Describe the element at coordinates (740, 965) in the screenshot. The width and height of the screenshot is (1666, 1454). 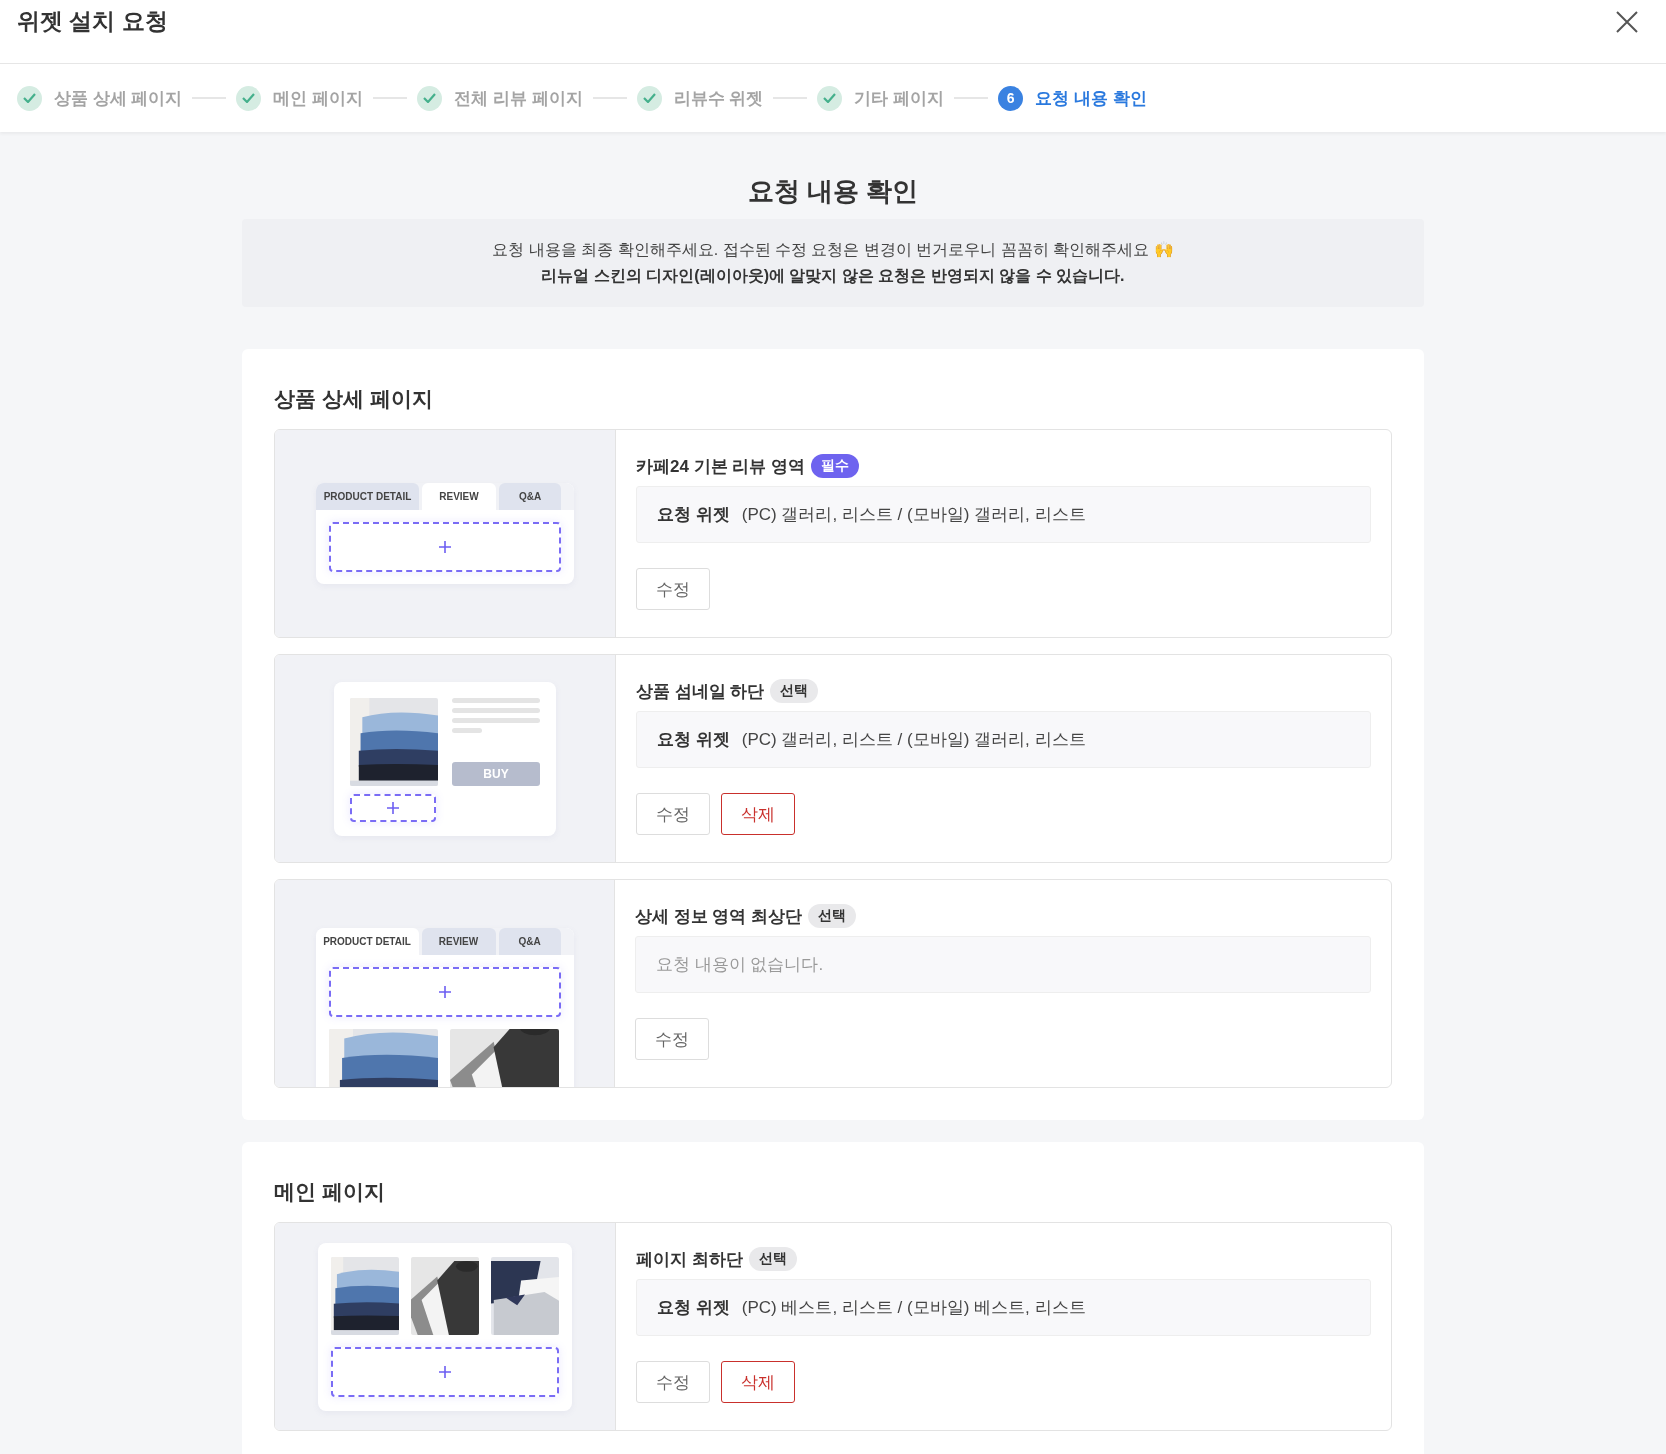
I see `empty-text: 요청 내용이 없습니다.` at that location.